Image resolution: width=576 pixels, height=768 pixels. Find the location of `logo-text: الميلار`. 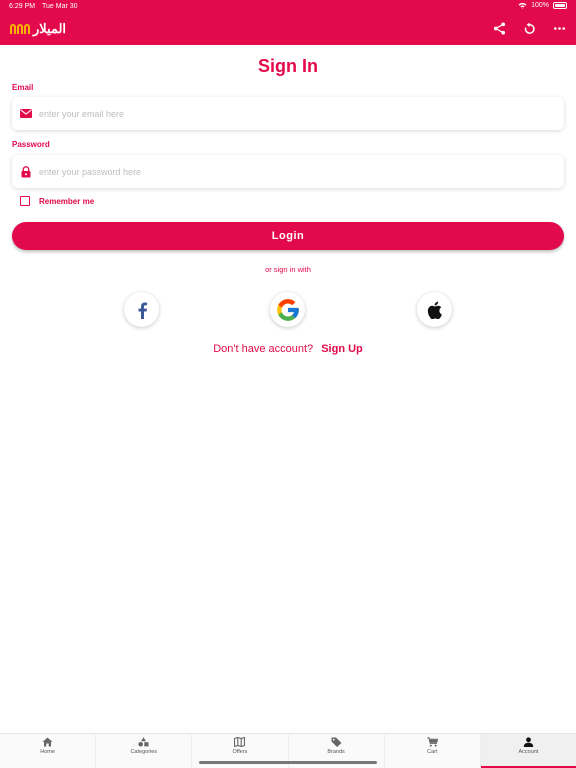

logo-text: الميلار is located at coordinates (50, 28).